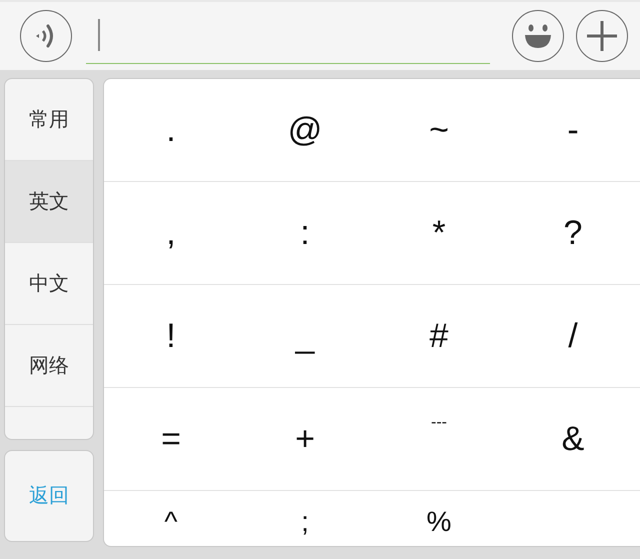 The width and height of the screenshot is (640, 559). Describe the element at coordinates (439, 522) in the screenshot. I see `symbol-key: %` at that location.